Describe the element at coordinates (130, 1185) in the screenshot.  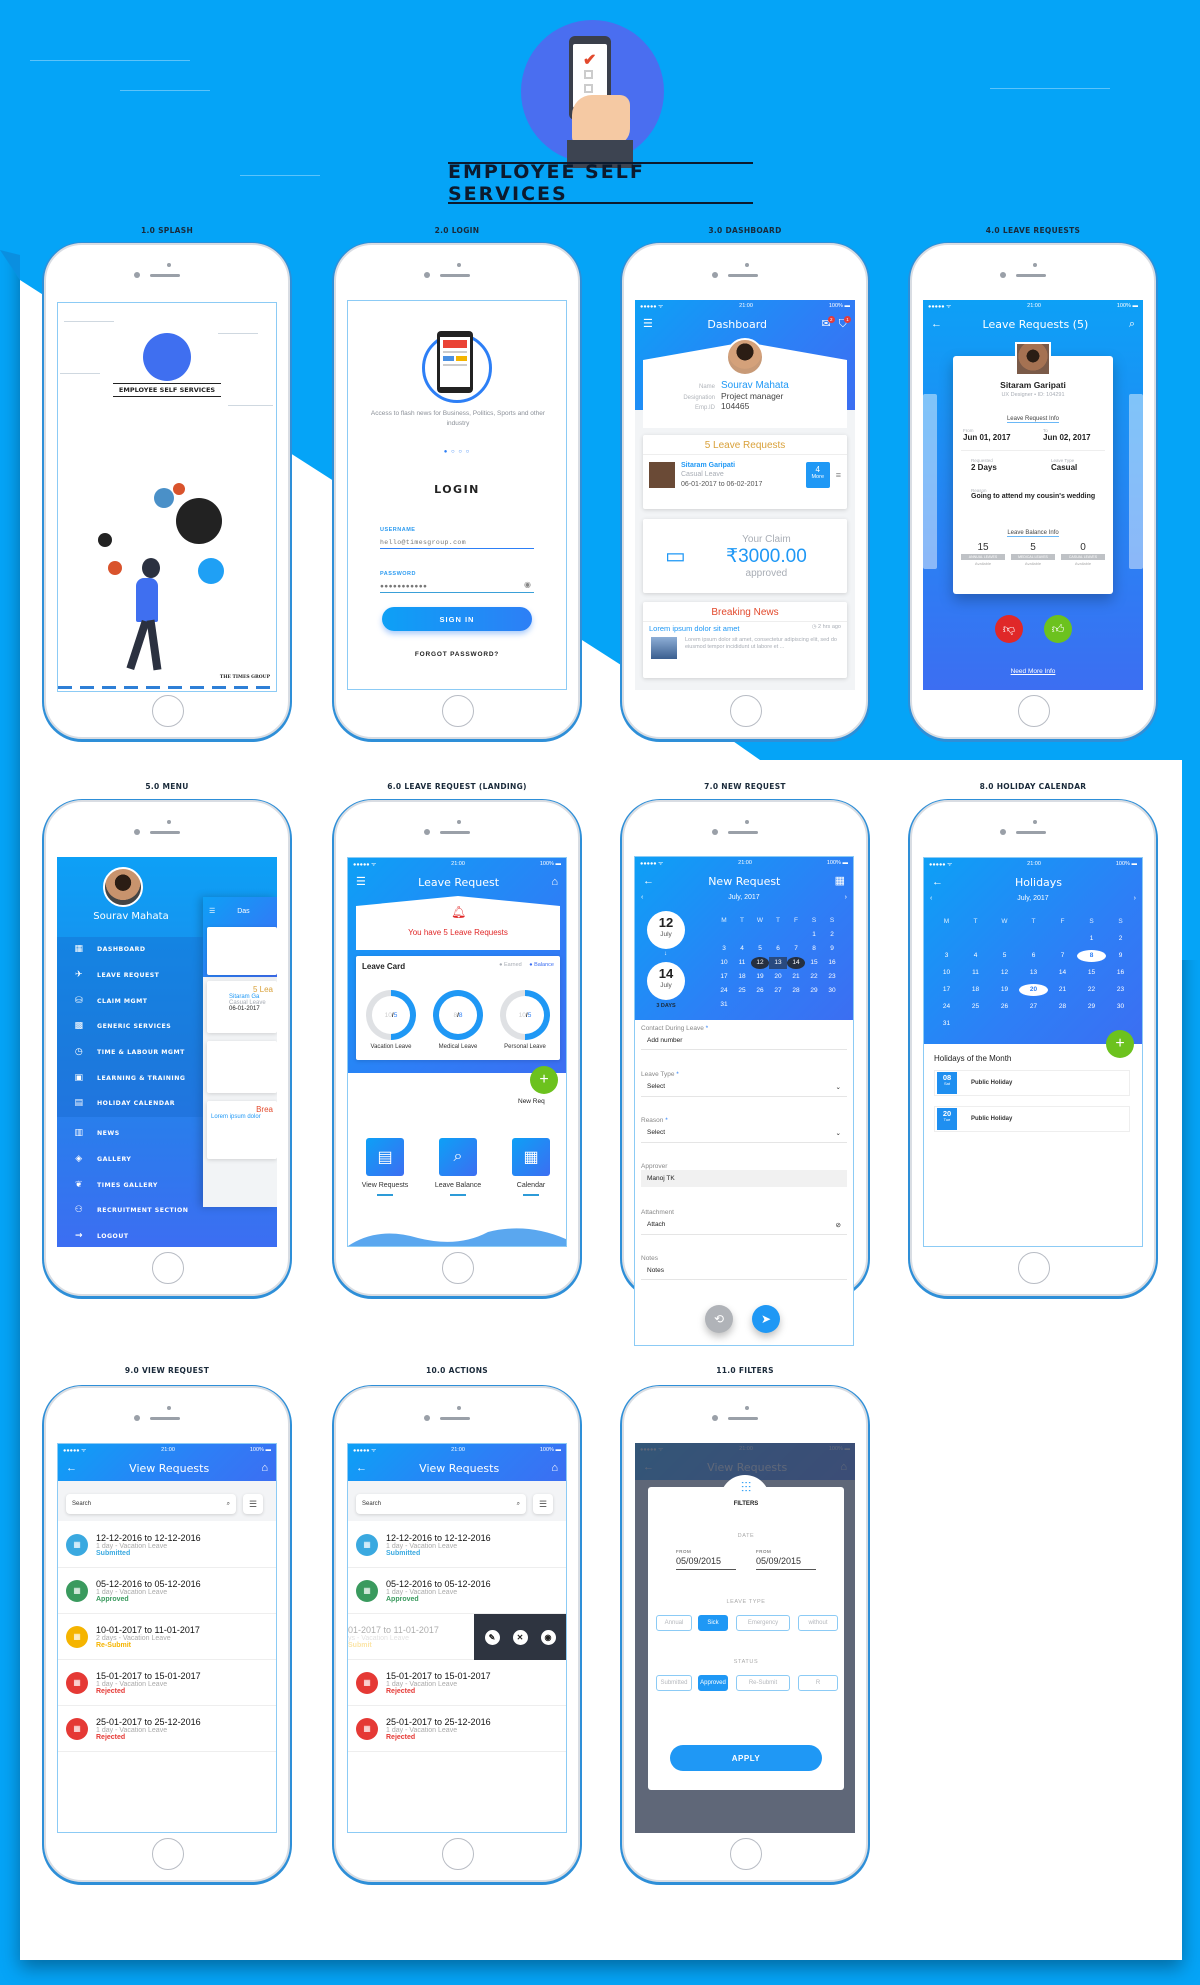
I see `menu-item-times-gallery: ❦ TIMES GALLERY` at that location.